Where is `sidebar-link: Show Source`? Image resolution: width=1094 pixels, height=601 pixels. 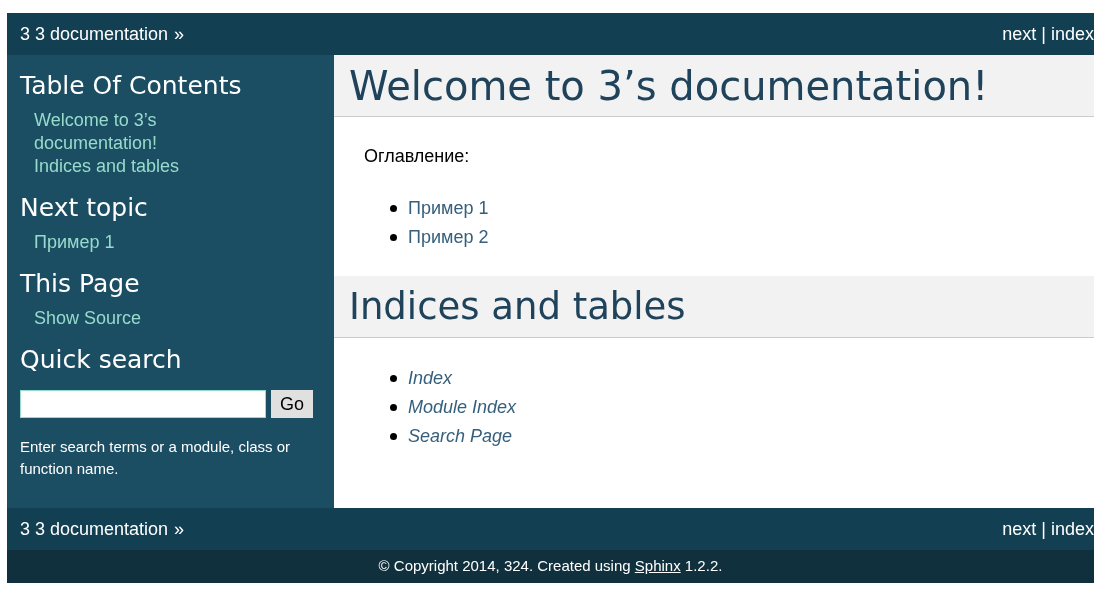
sidebar-link: Show Source is located at coordinates (119, 318).